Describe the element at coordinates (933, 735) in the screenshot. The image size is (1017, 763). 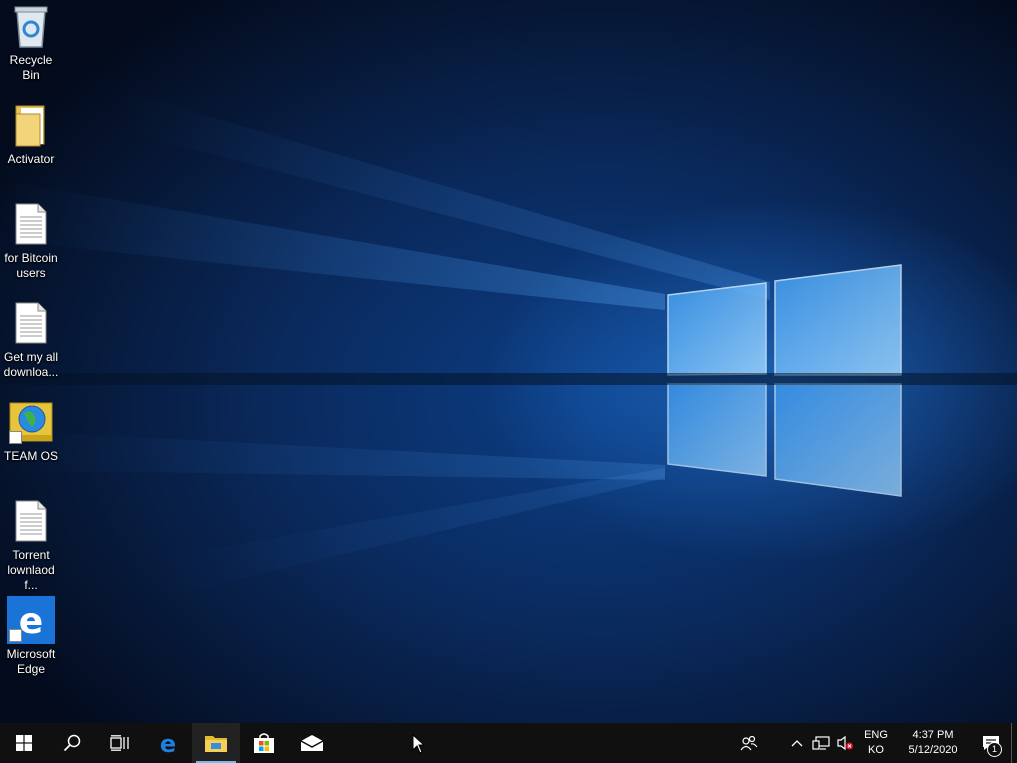
I see `clock-time: 4:37 PM` at that location.